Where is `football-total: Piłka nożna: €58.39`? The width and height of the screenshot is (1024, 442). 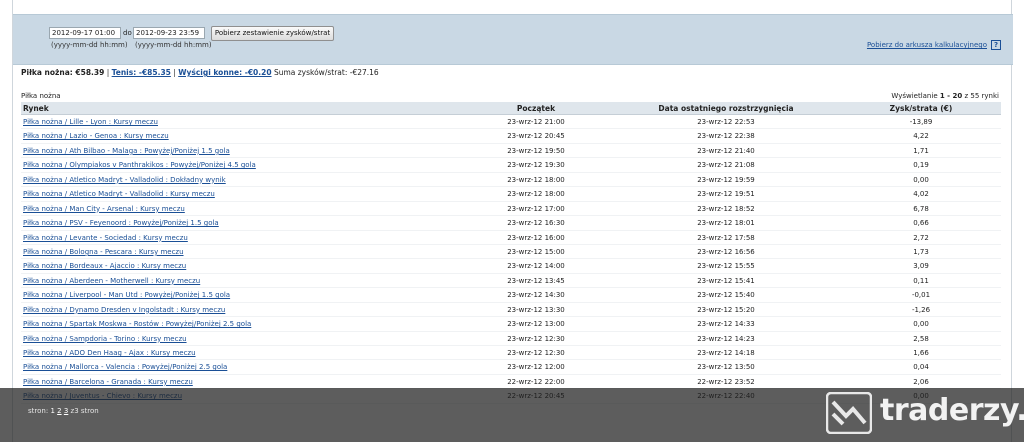
football-total: Piłka nożna: €58.39 is located at coordinates (63, 72).